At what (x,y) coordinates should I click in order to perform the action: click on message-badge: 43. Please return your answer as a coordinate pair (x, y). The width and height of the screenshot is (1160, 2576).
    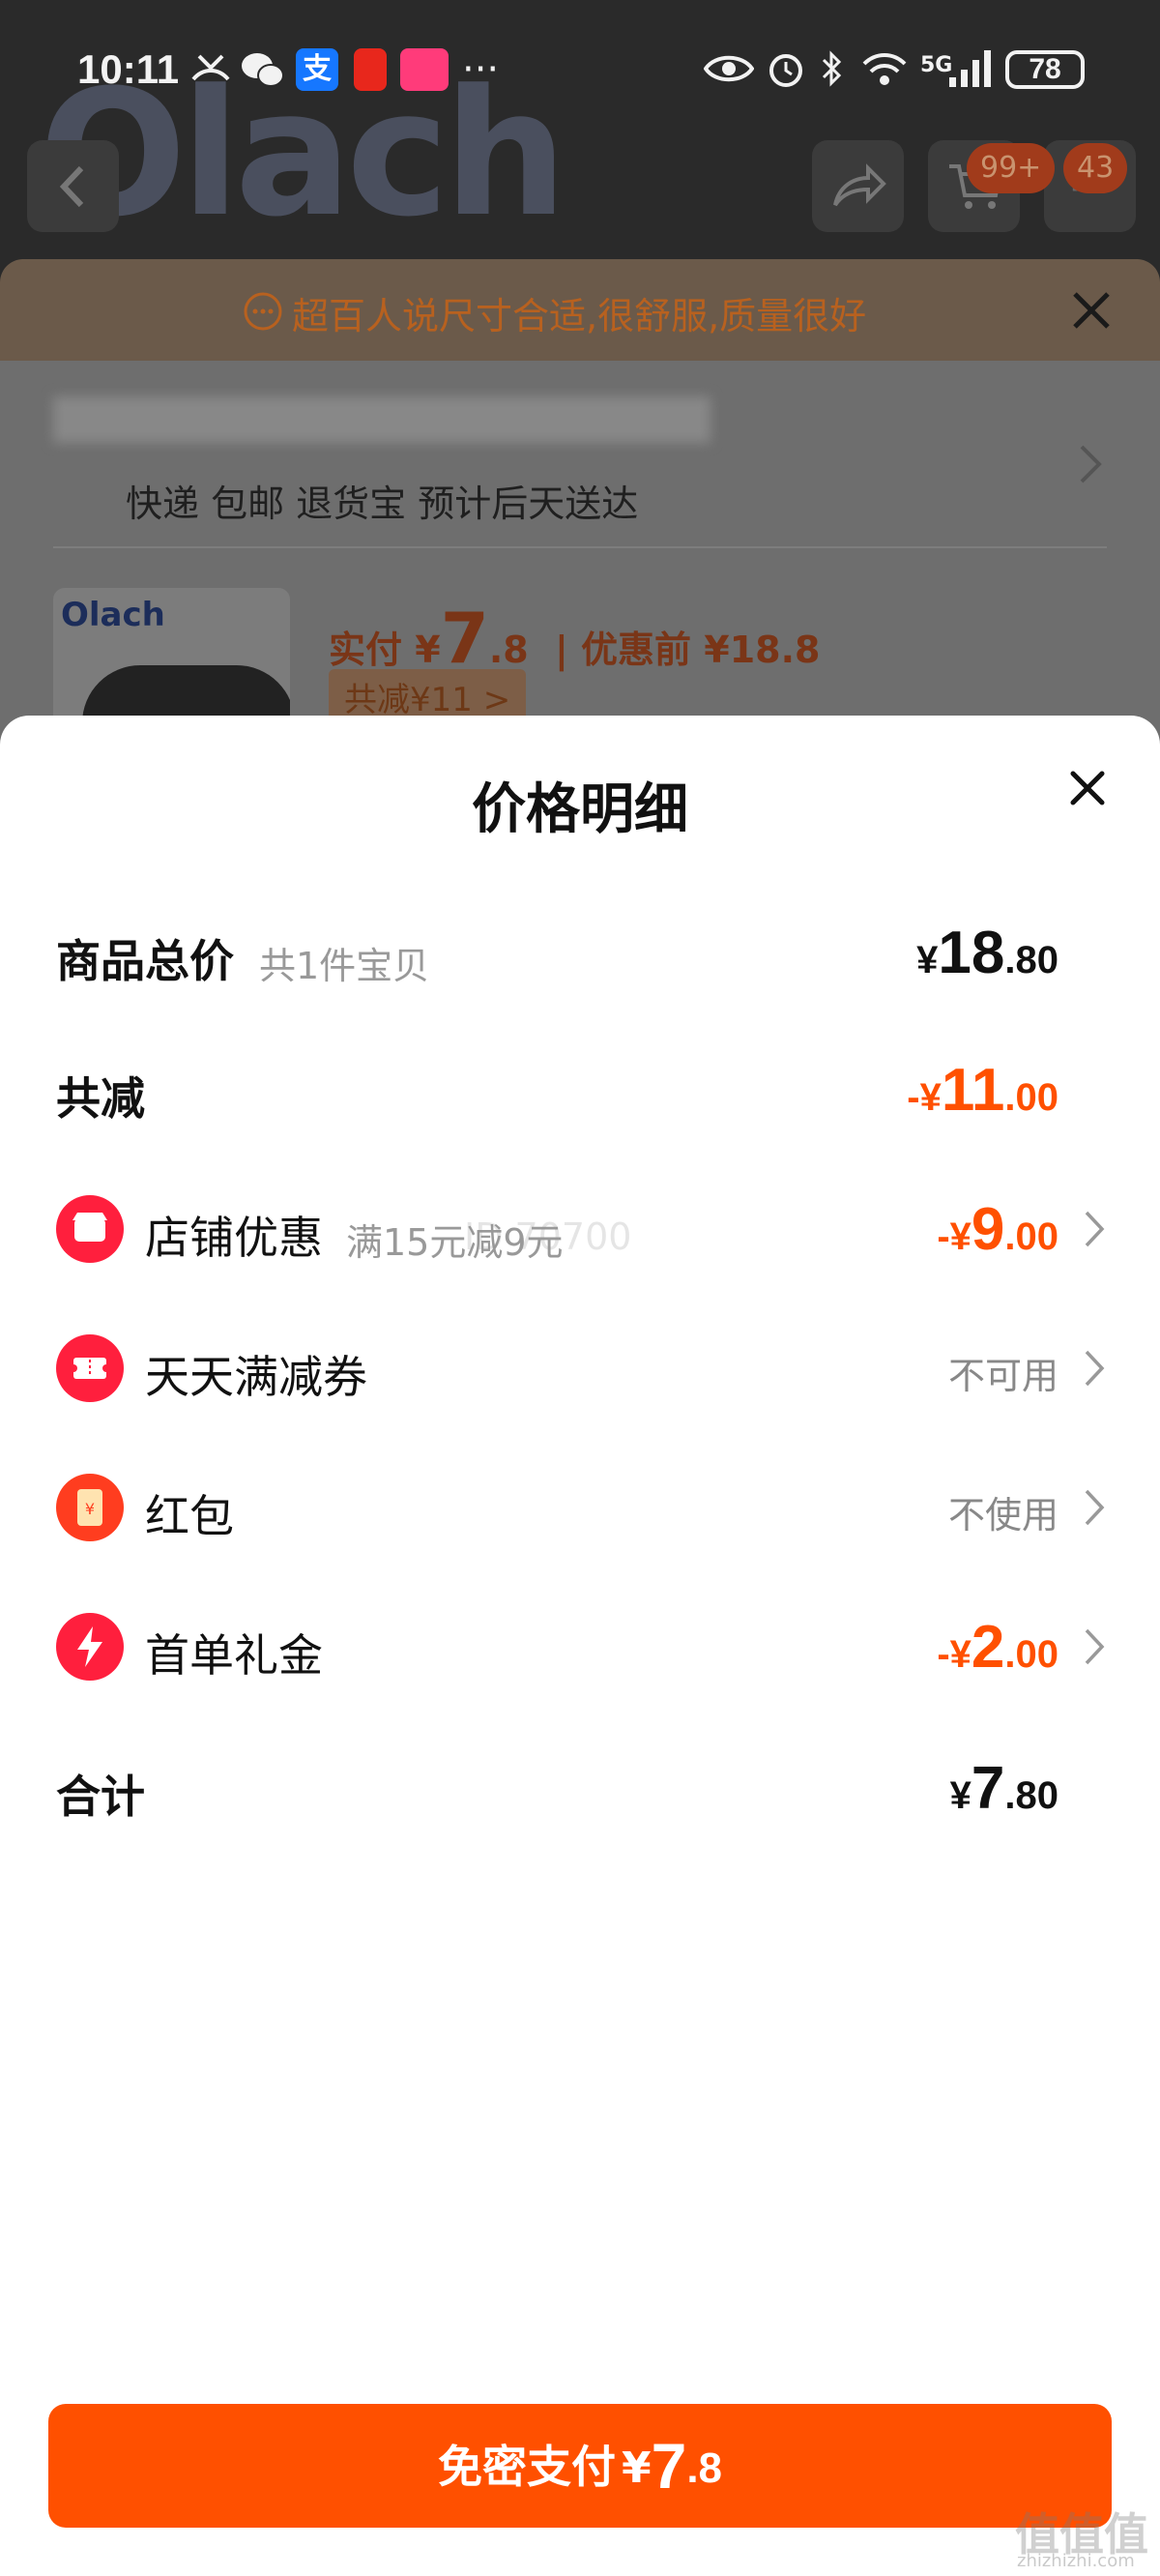
    Looking at the image, I should click on (1095, 168).